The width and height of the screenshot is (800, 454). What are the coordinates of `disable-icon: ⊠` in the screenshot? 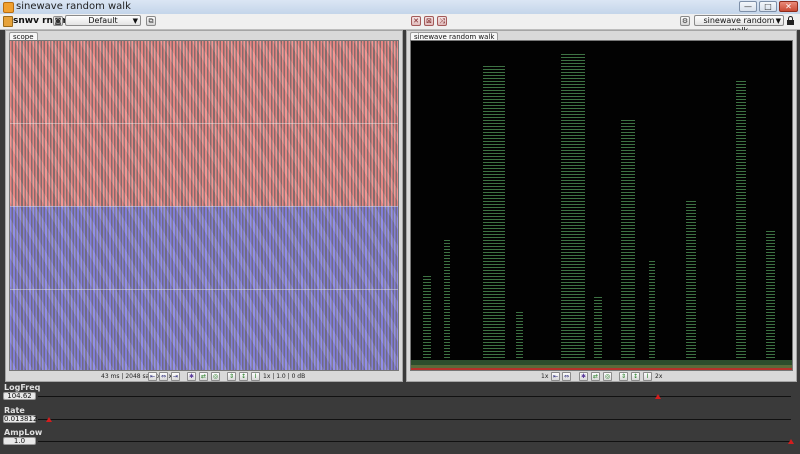 It's located at (429, 21).